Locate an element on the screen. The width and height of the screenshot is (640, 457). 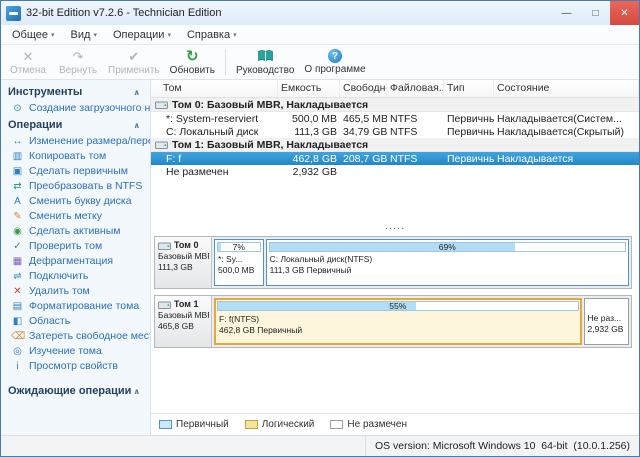
legend-label: Не размечен is located at coordinates (377, 424).